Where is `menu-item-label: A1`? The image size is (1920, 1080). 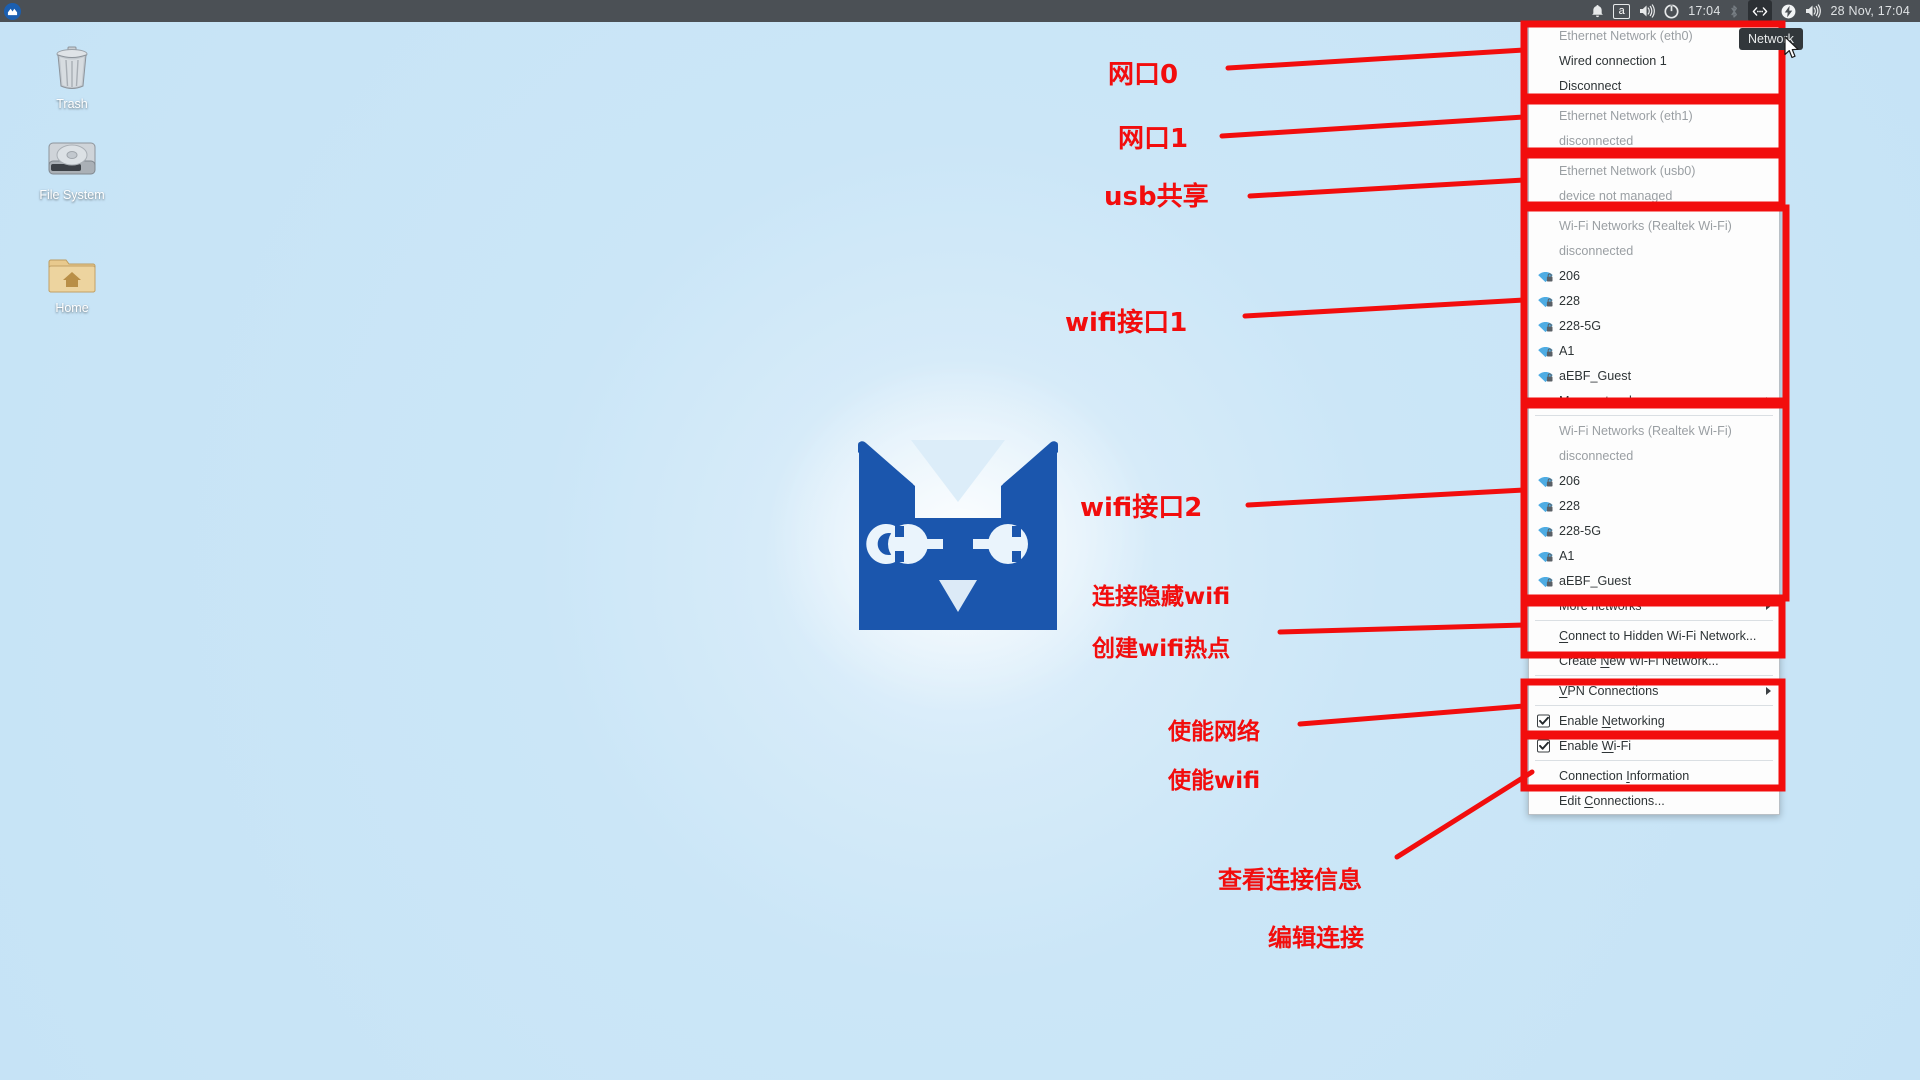
menu-item-label: A1 is located at coordinates (1567, 555).